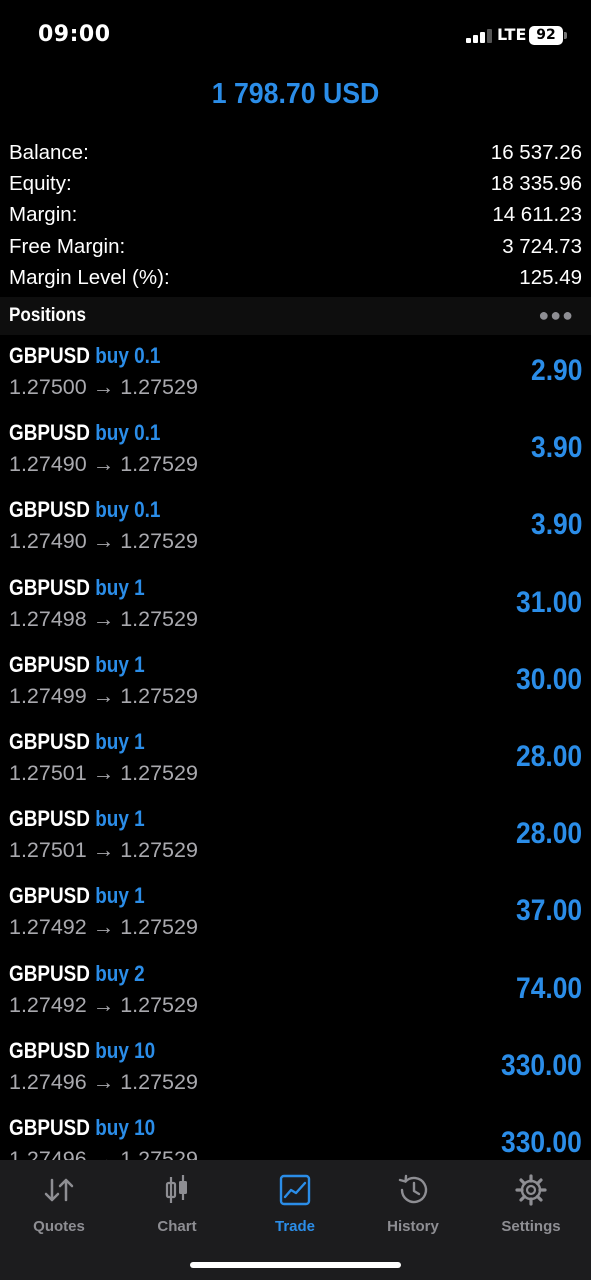 This screenshot has height=1280, width=591. Describe the element at coordinates (177, 1226) in the screenshot. I see `tab-label: Chart` at that location.